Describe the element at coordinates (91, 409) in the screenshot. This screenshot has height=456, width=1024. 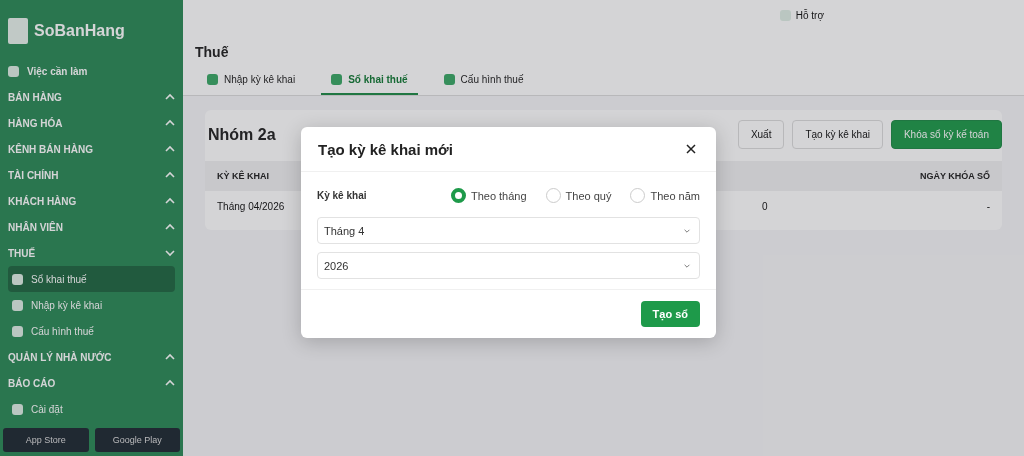
I see `settings-item: Cài đặt` at that location.